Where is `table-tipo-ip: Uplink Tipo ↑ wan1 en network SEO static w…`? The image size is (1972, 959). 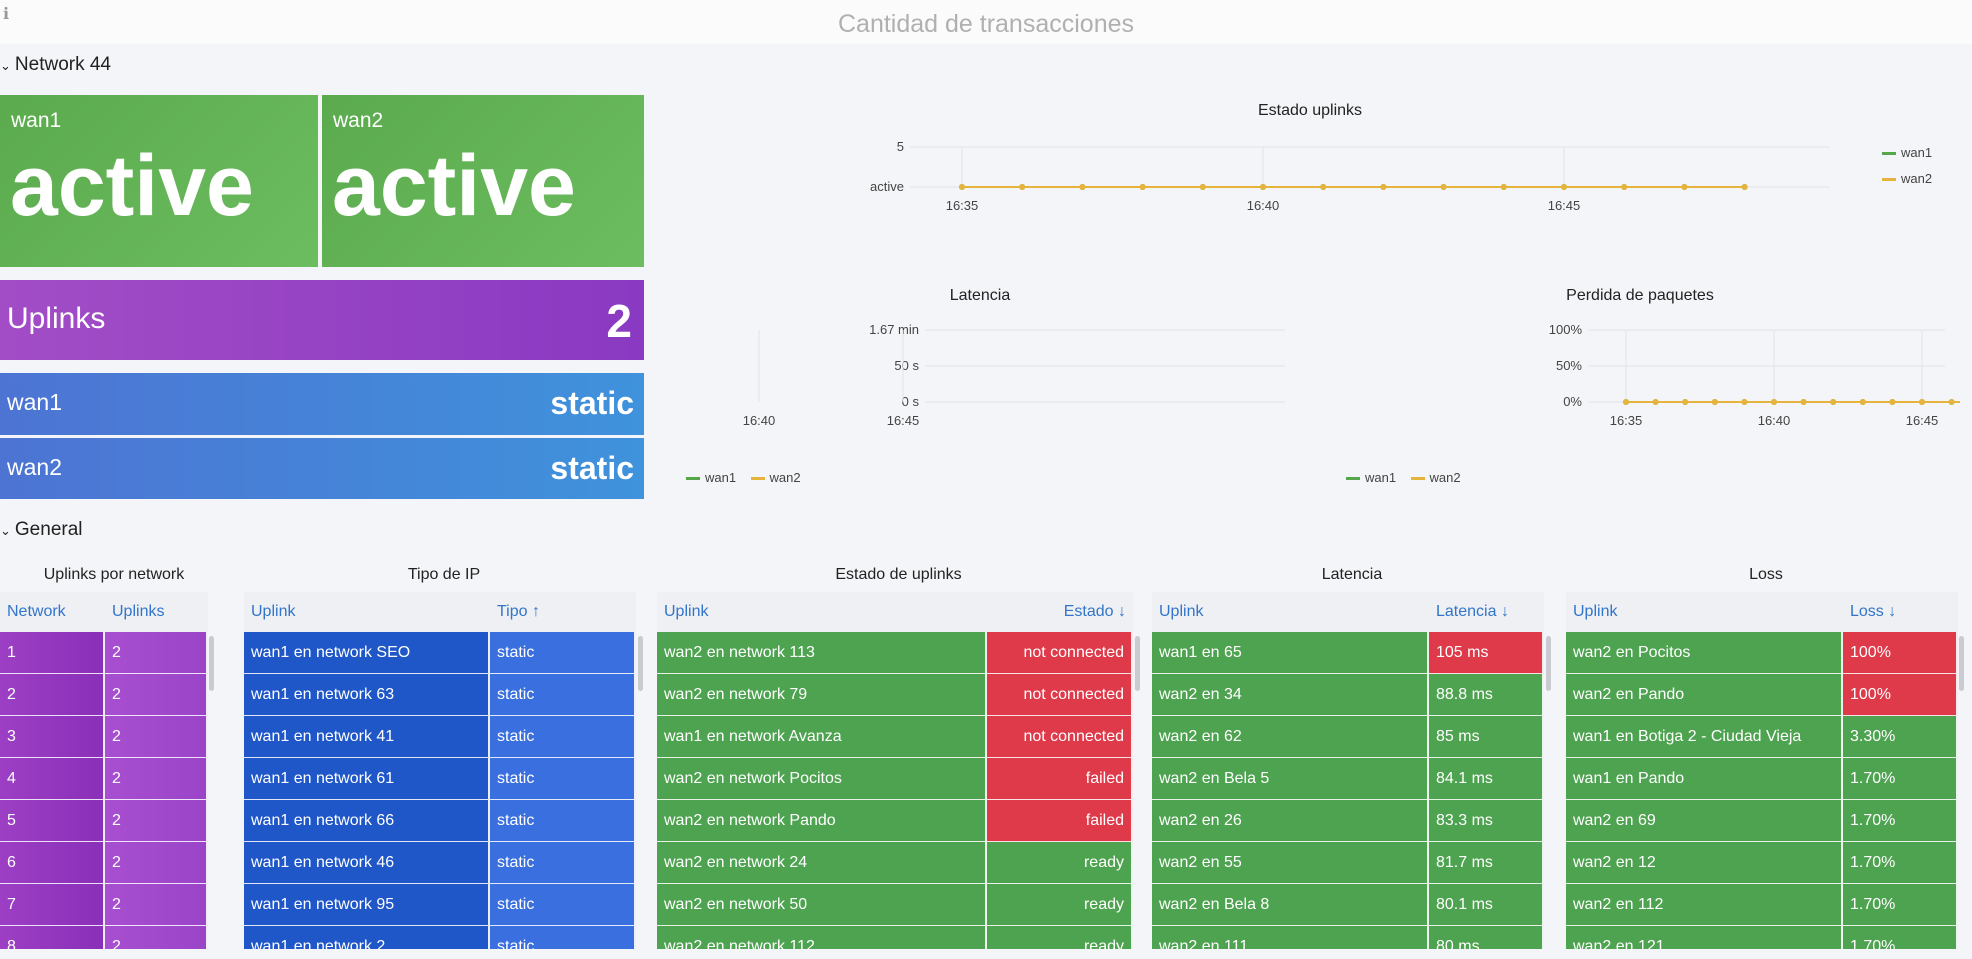 table-tipo-ip: Uplink Tipo ↑ wan1 en network SEO static w… is located at coordinates (440, 770).